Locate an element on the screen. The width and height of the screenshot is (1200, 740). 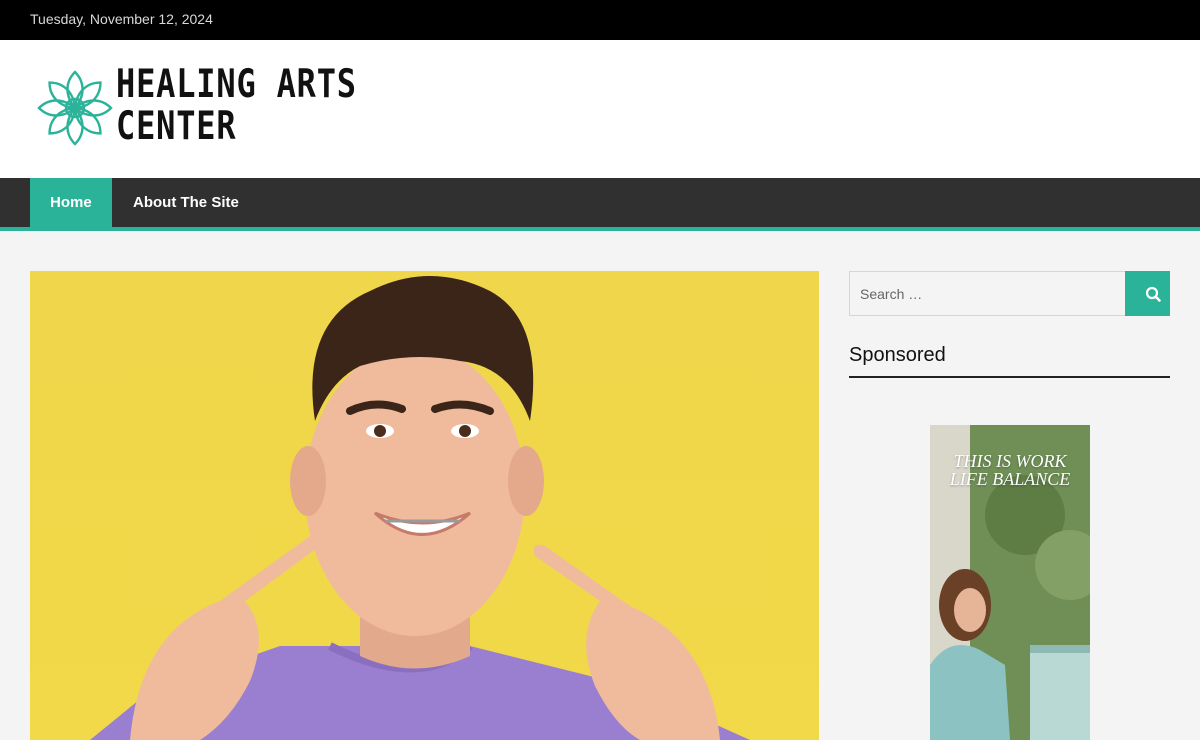
current-date: Tuesday, November 12, 2024 is located at coordinates (121, 19).